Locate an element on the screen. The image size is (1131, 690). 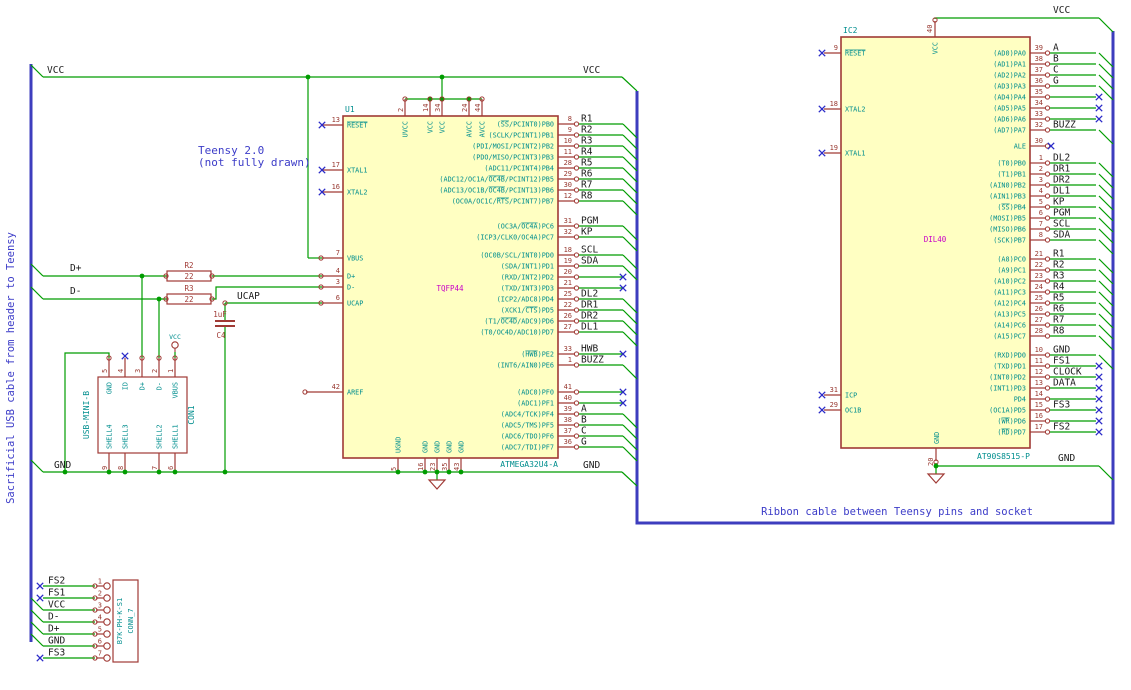
net-label: KP is located at coordinates (1059, 202).